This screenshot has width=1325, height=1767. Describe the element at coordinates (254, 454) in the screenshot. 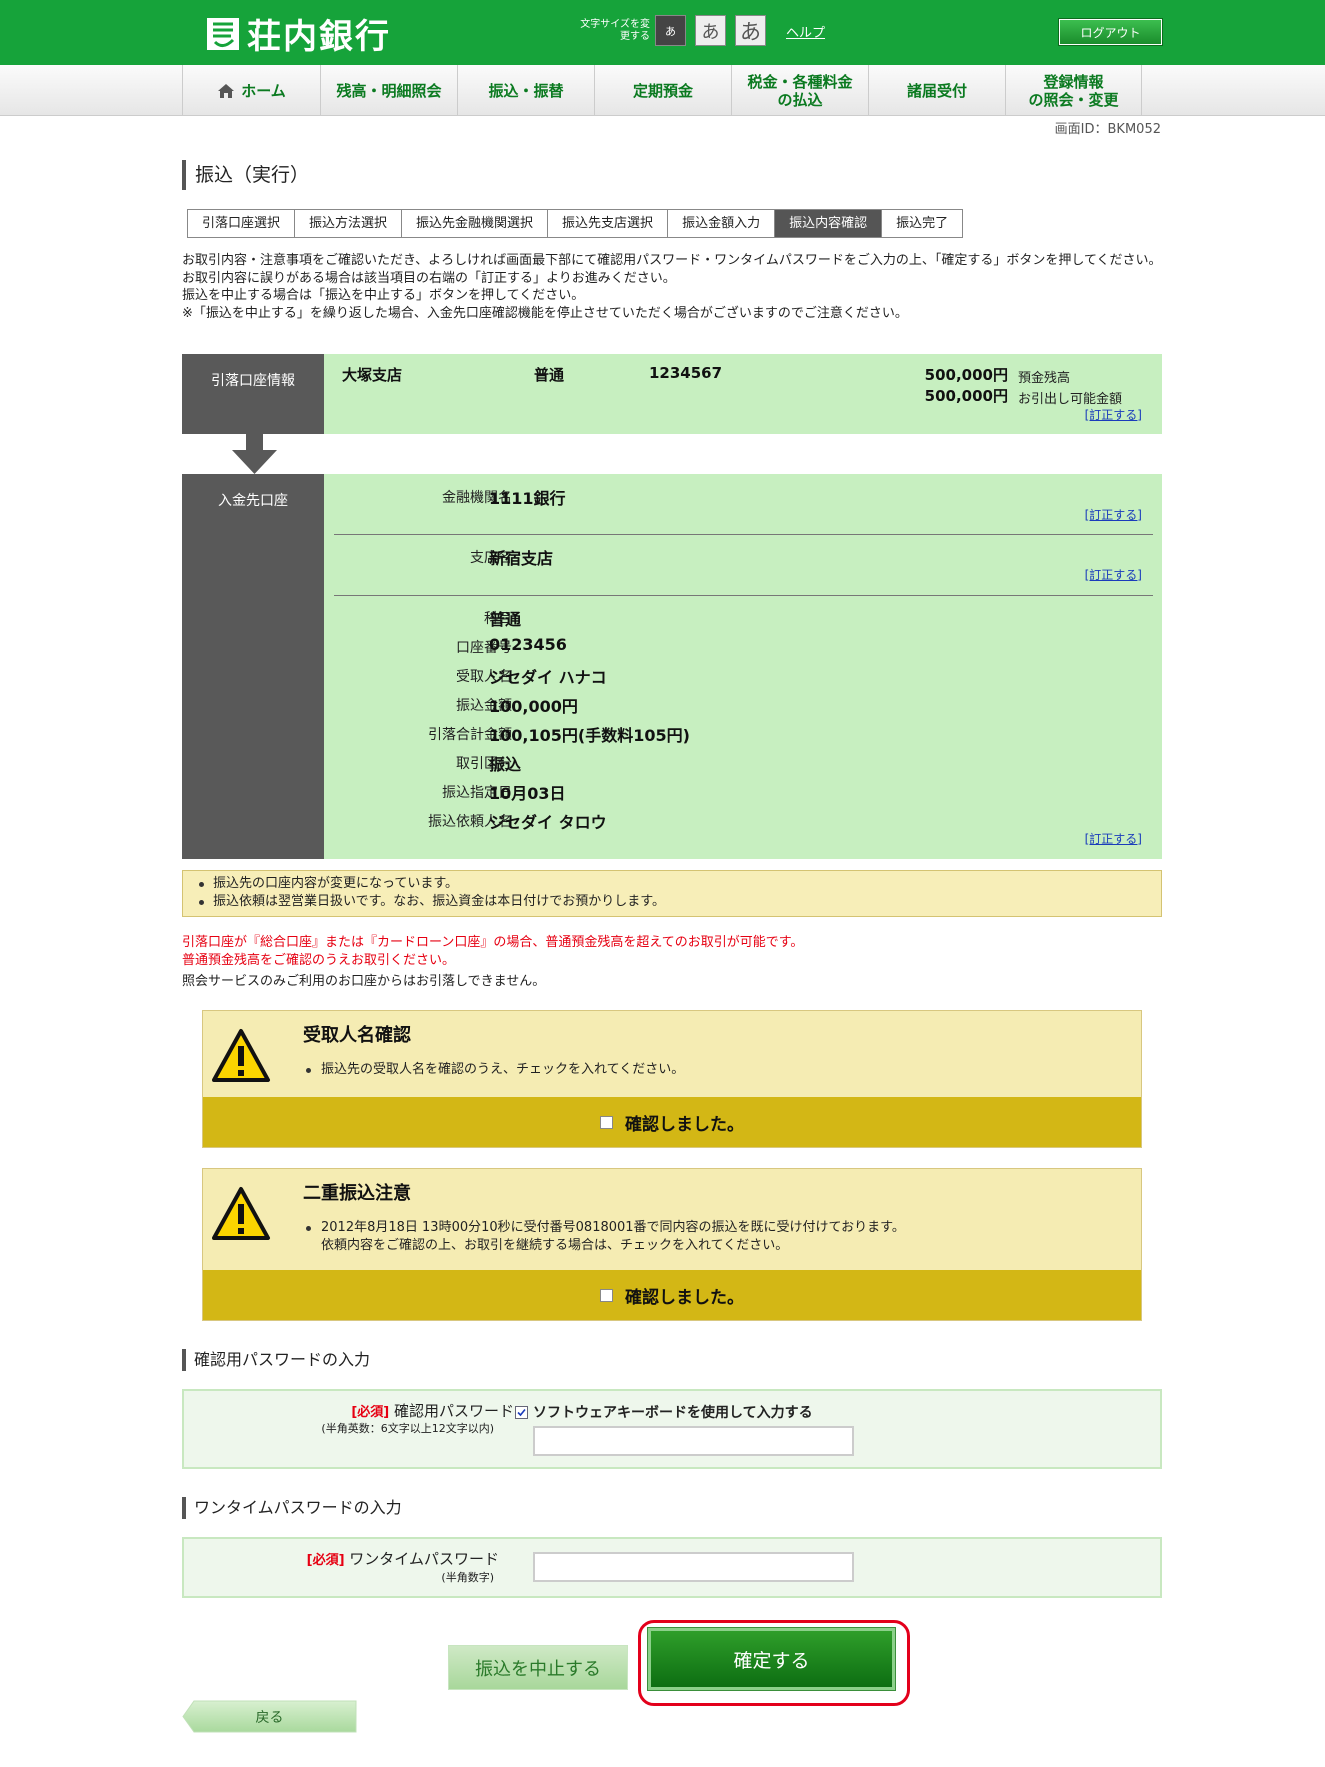

I see `down-arrow-icon` at that location.